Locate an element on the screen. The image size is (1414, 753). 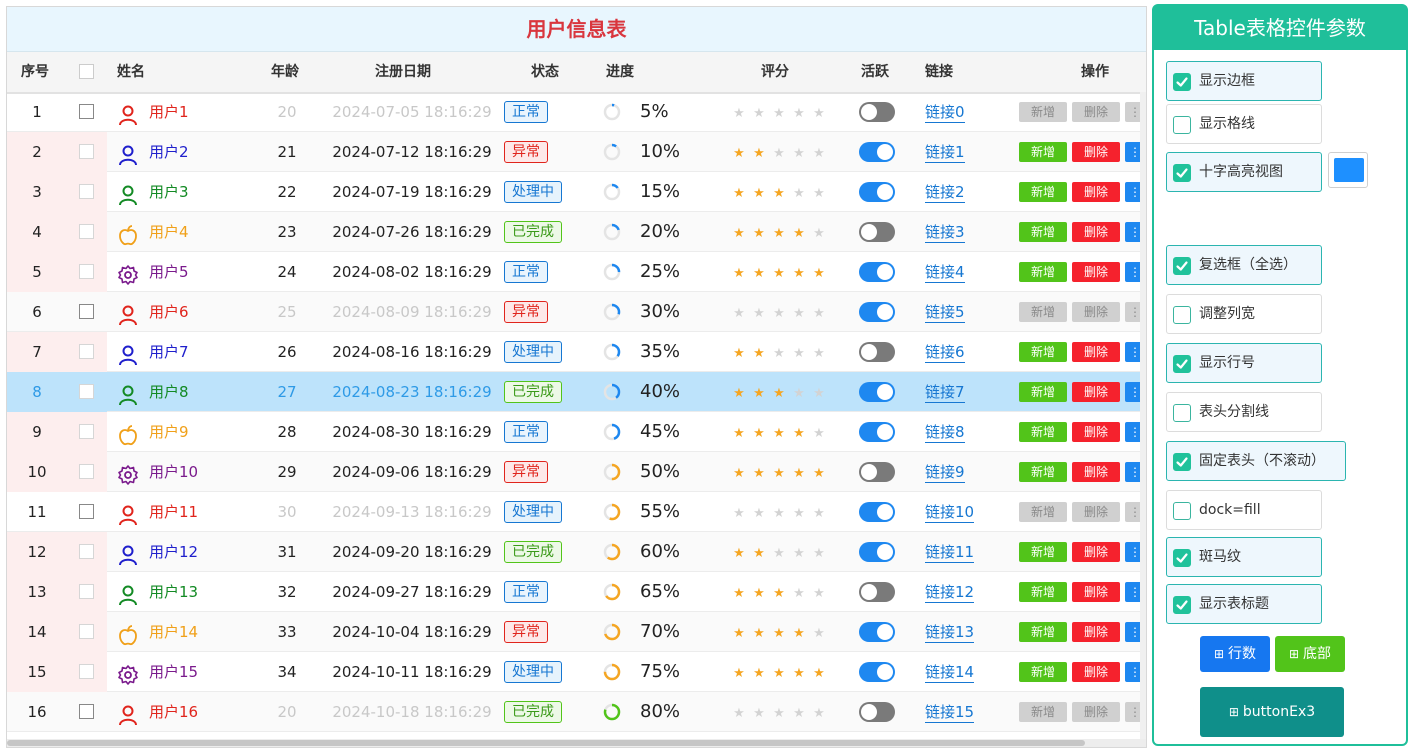
row-link: 链接5 is located at coordinates (945, 313).